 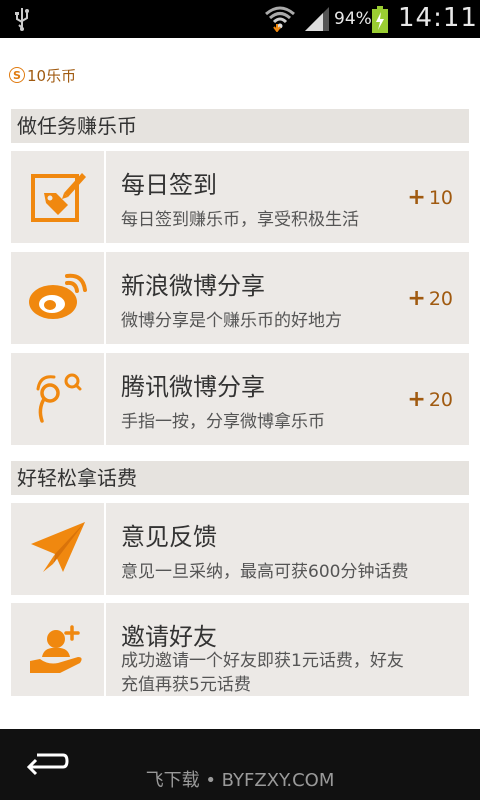 What do you see at coordinates (223, 422) in the screenshot?
I see `task-description: 手指一按，分享微博拿乐币` at bounding box center [223, 422].